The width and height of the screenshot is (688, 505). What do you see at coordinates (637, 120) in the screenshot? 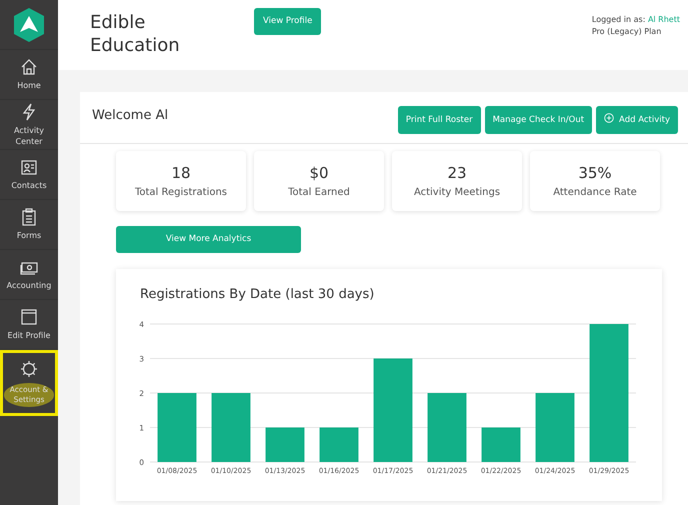
I see `toolbar-button: Add Activity` at bounding box center [637, 120].